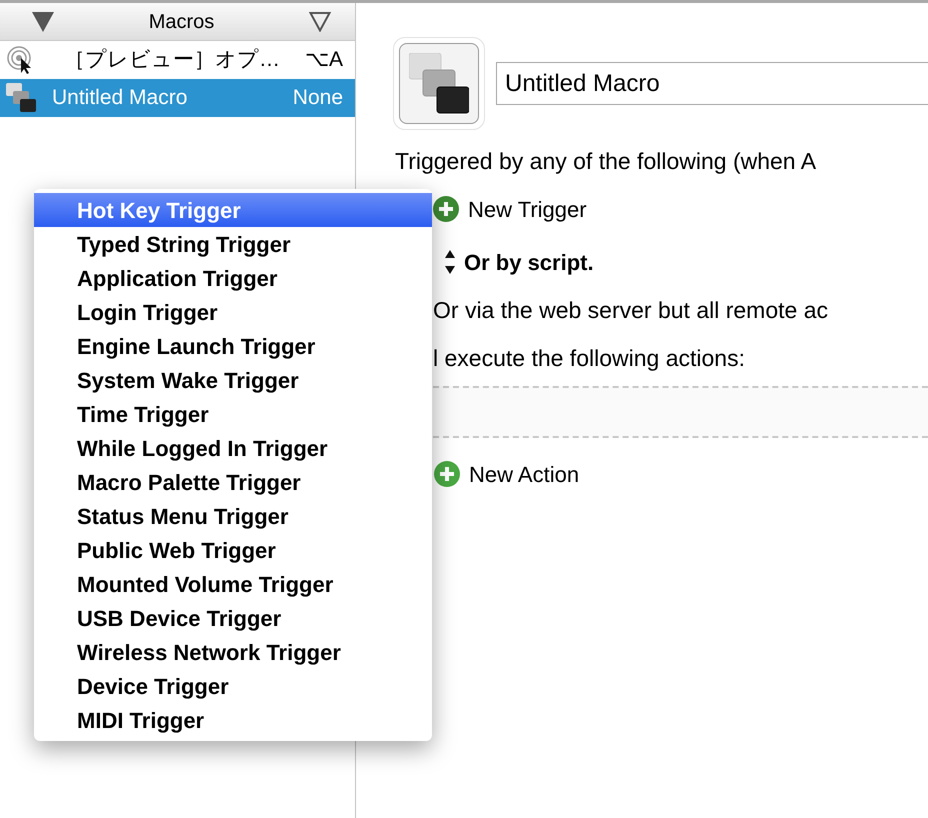 The image size is (928, 818). What do you see at coordinates (233, 278) in the screenshot?
I see `menu-item: Application Trigger` at bounding box center [233, 278].